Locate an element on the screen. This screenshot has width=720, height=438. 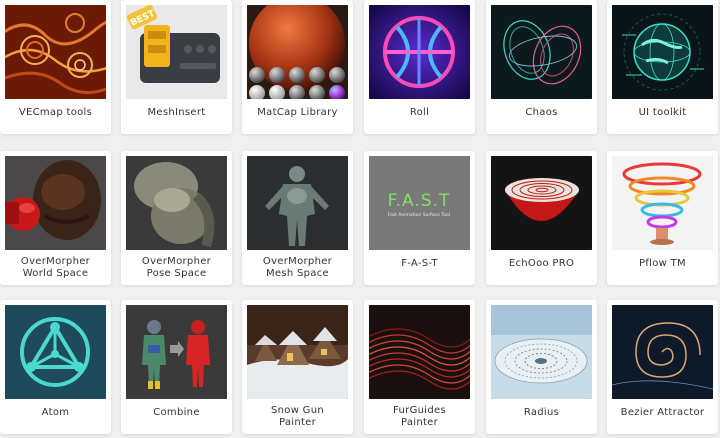
product-thumbnail-meshinsert: BEST is located at coordinates (176, 52).